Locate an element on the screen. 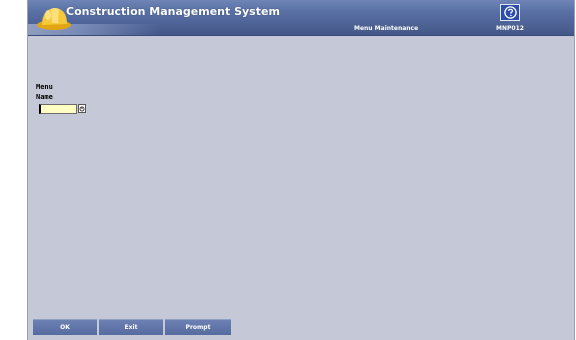 This screenshot has width=576, height=340. ok-button: OK is located at coordinates (65, 327).